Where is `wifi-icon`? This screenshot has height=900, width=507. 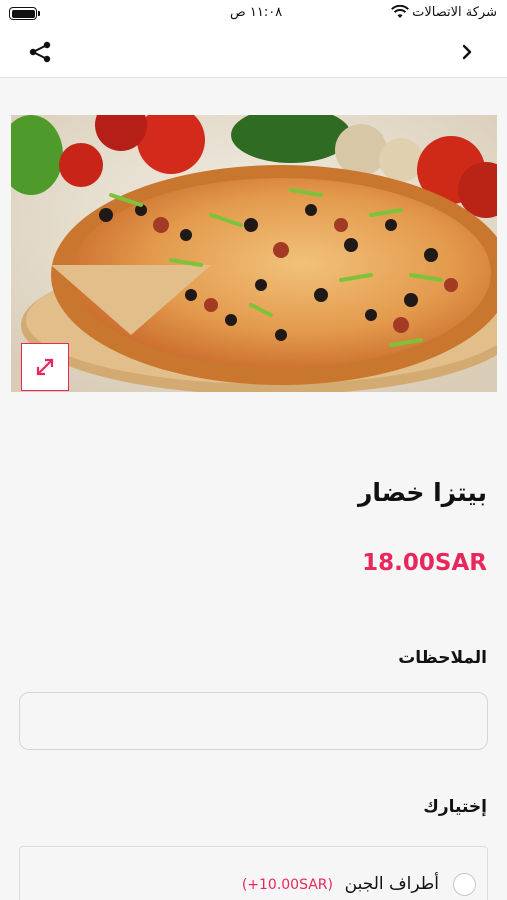
wifi-icon is located at coordinates (400, 13).